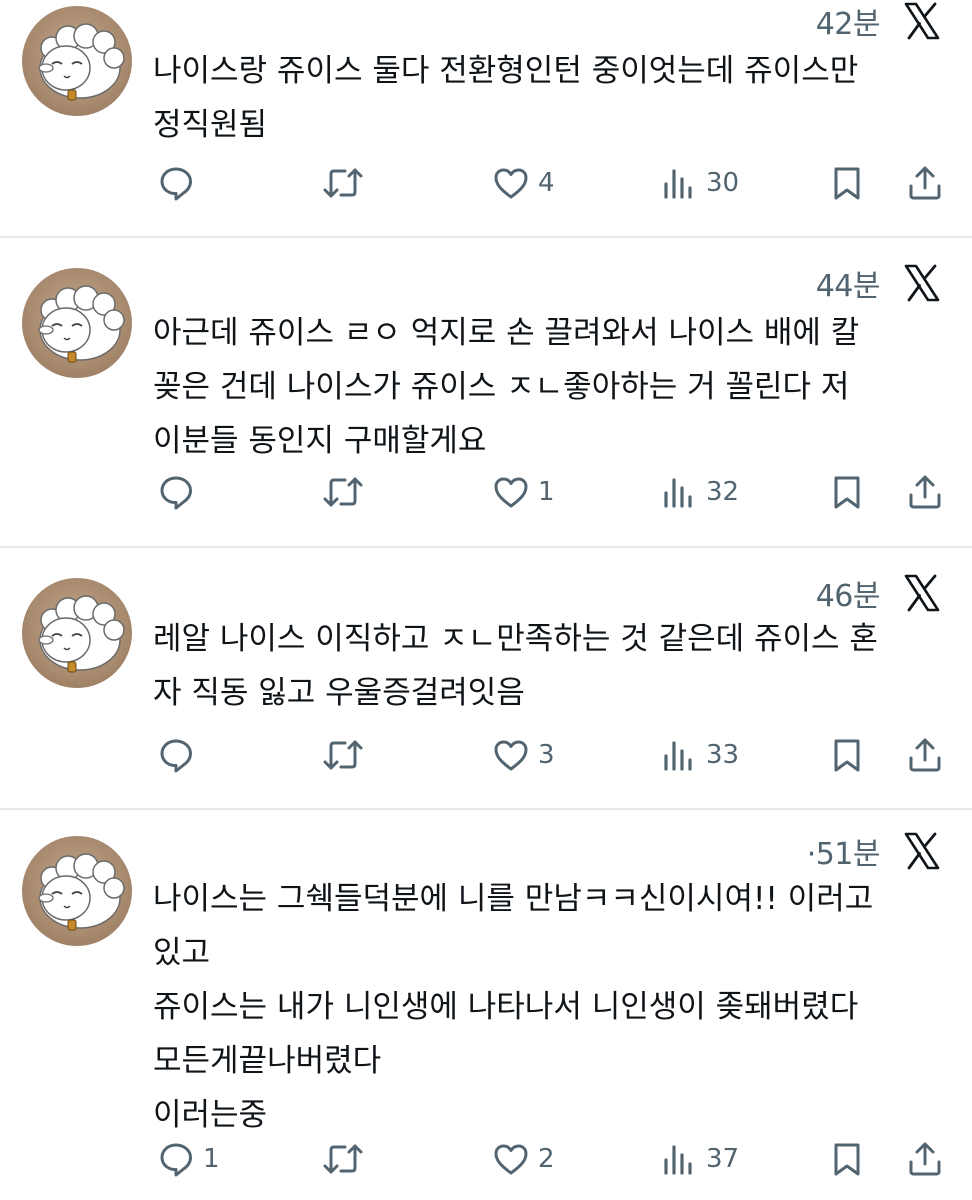 This screenshot has width=972, height=1200. What do you see at coordinates (486, 755) in the screenshot?
I see `tweet-actions: 3 33` at bounding box center [486, 755].